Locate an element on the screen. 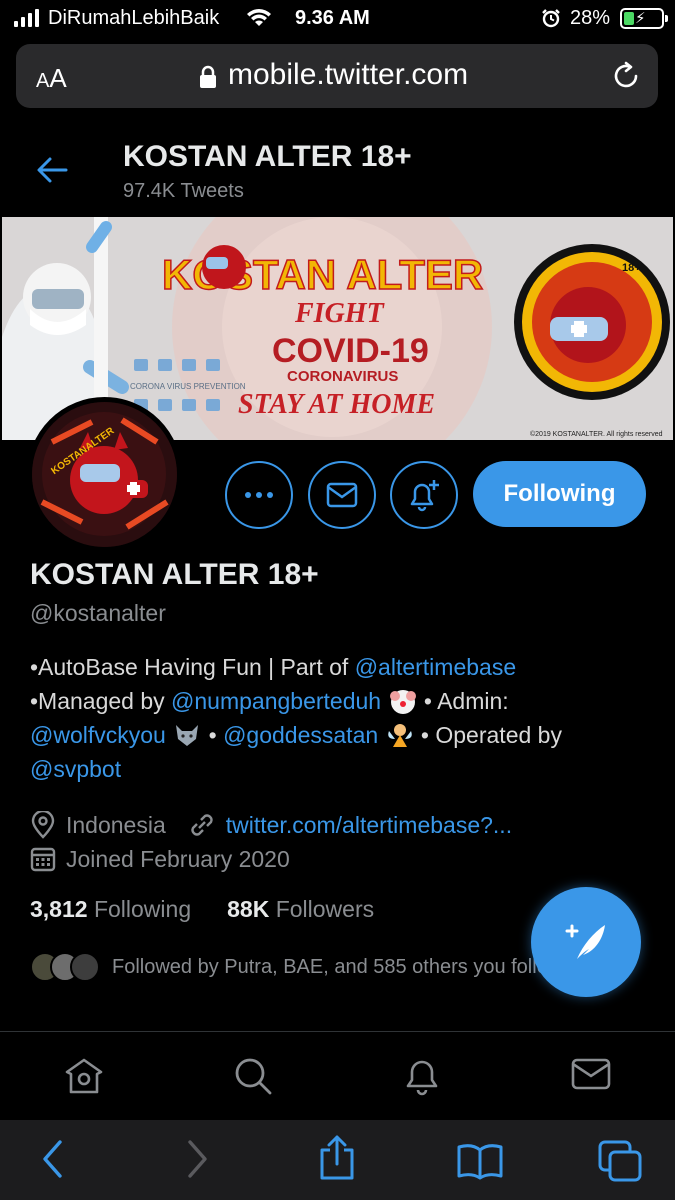 The width and height of the screenshot is (675, 1200). svg-text: CORONAVIRUS is located at coordinates (342, 376).